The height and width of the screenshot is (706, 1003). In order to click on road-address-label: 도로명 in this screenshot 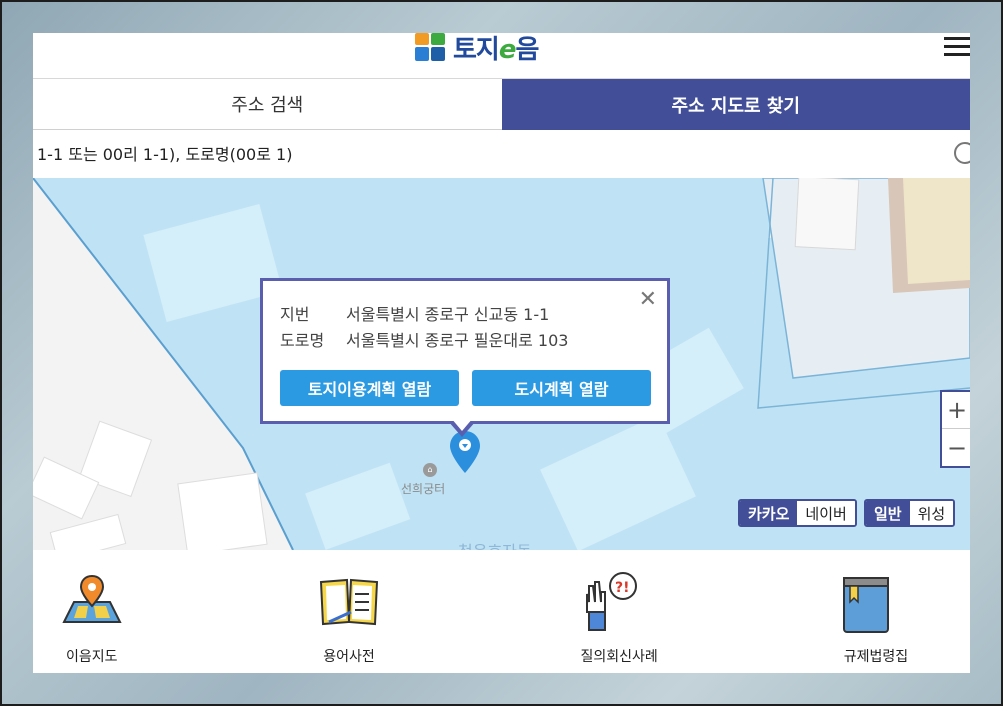, I will do `click(302, 340)`.